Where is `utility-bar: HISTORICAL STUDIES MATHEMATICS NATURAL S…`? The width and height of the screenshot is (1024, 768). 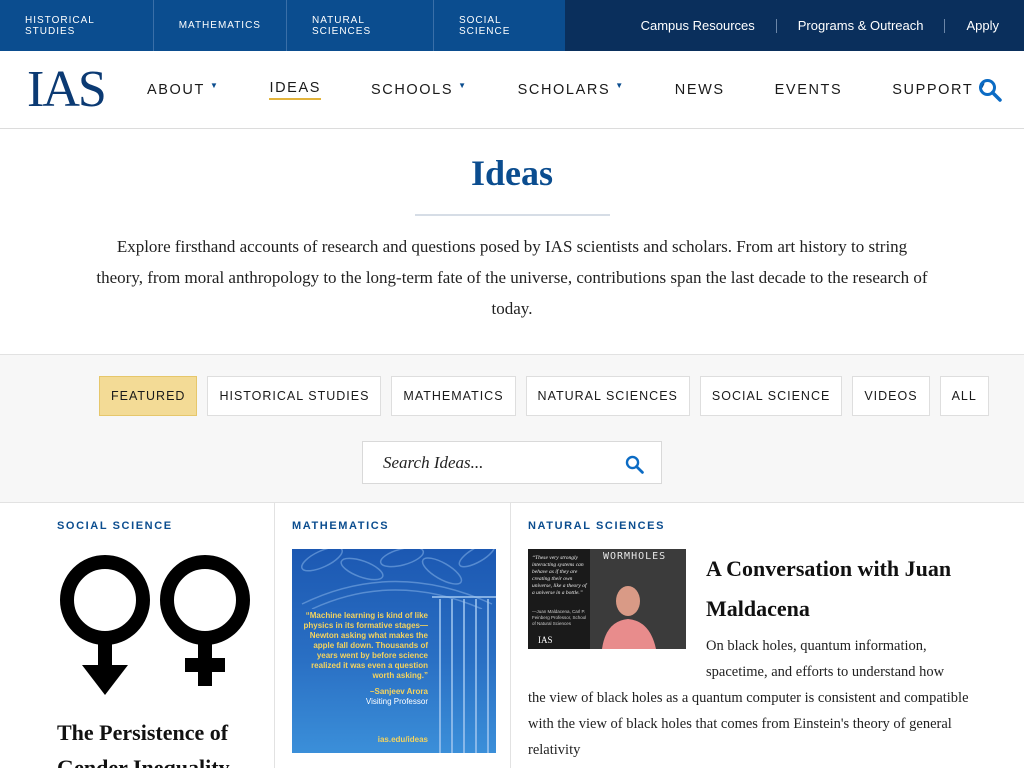 utility-bar: HISTORICAL STUDIES MATHEMATICS NATURAL S… is located at coordinates (512, 25).